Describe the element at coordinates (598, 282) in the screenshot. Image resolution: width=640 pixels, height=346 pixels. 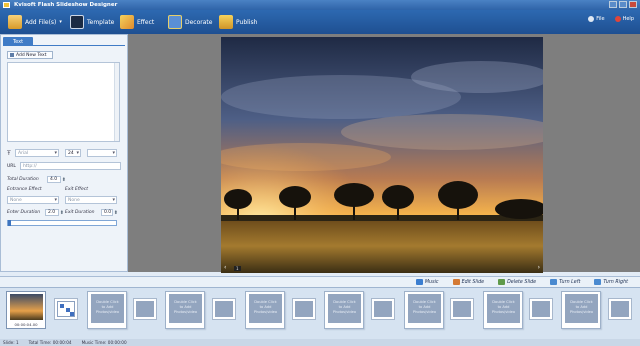
I see `rotate-right-icon` at that location.